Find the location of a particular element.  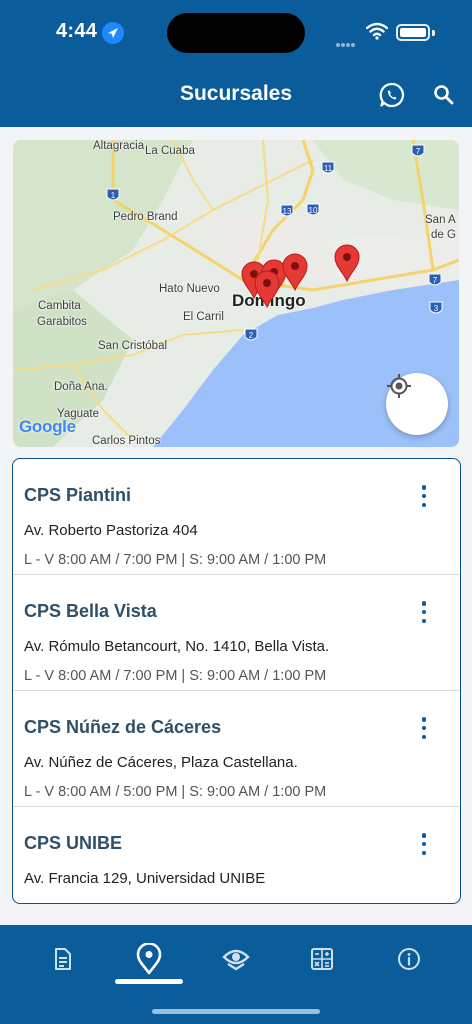

route-shield-text: 1 is located at coordinates (113, 195).